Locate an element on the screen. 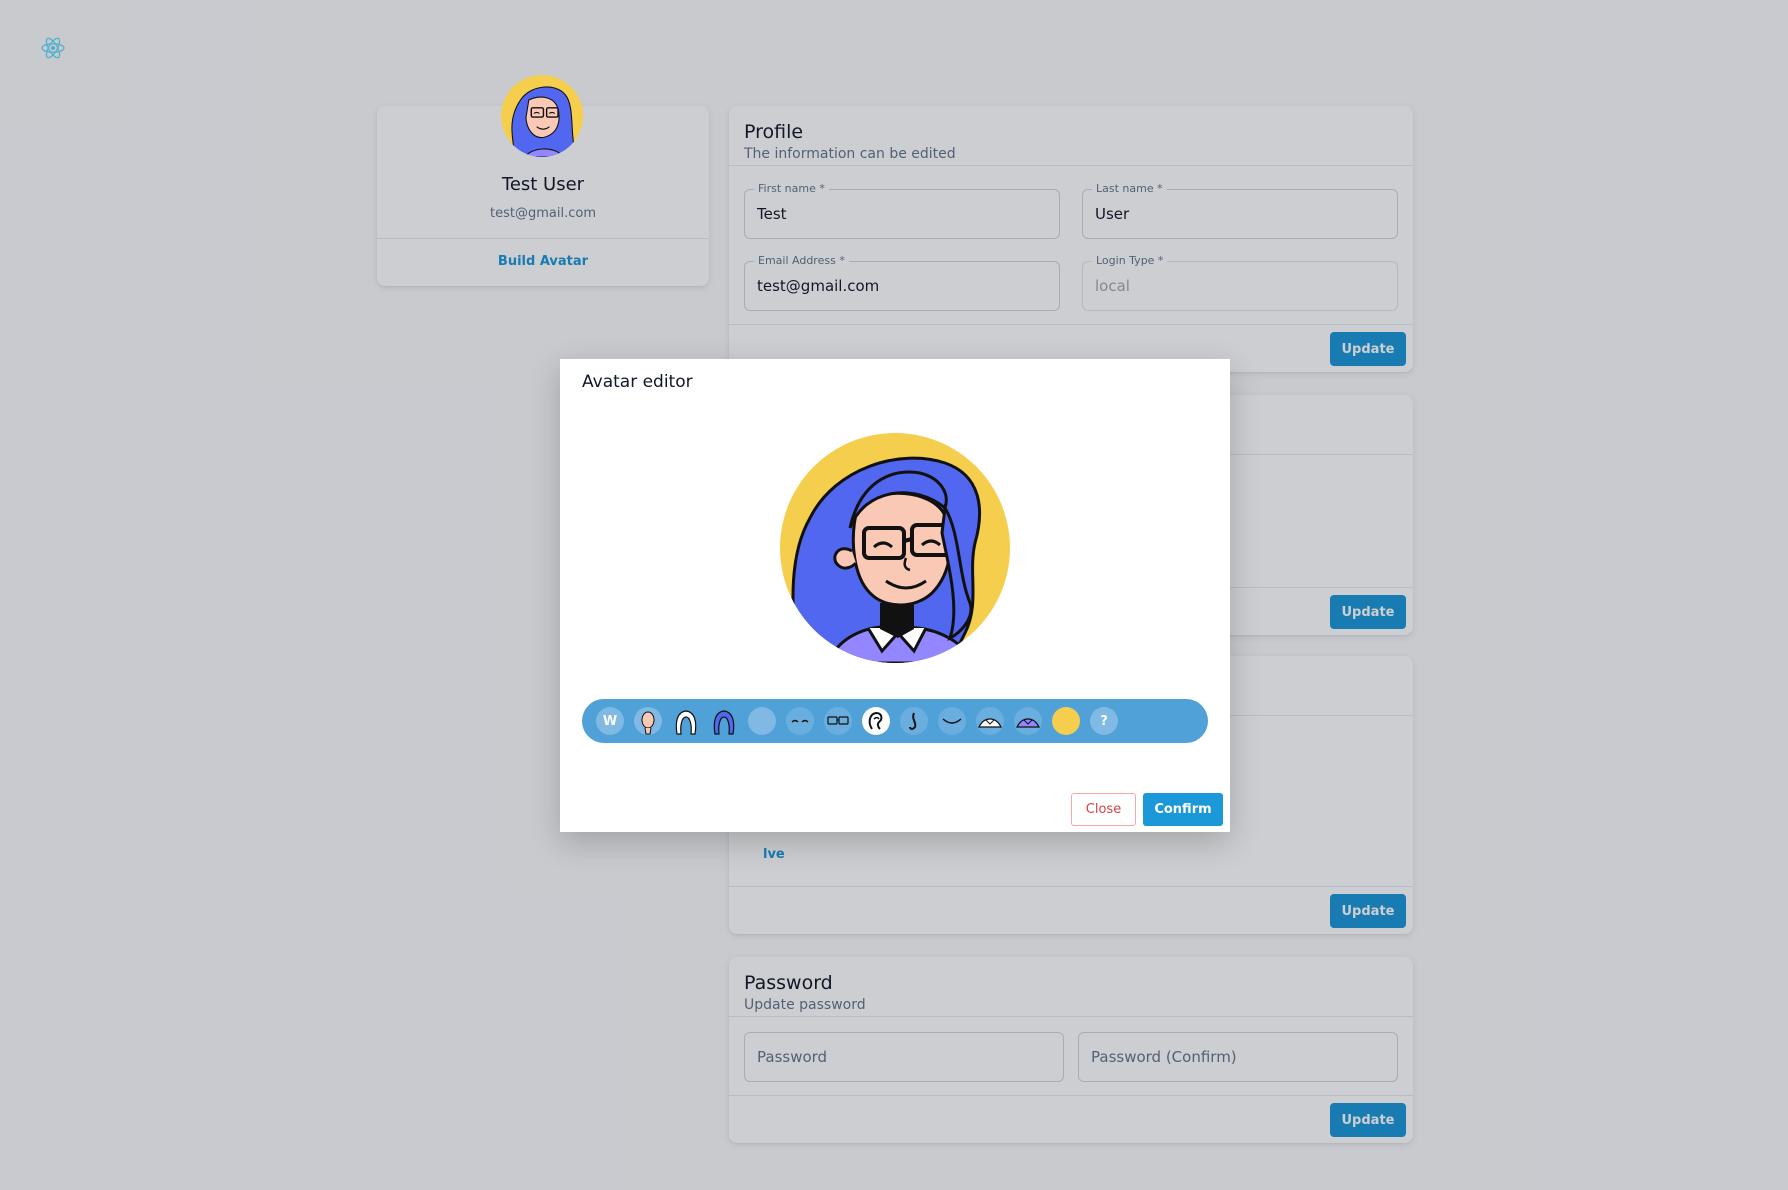 This screenshot has height=1190, width=1788. ear-button is located at coordinates (876, 721).